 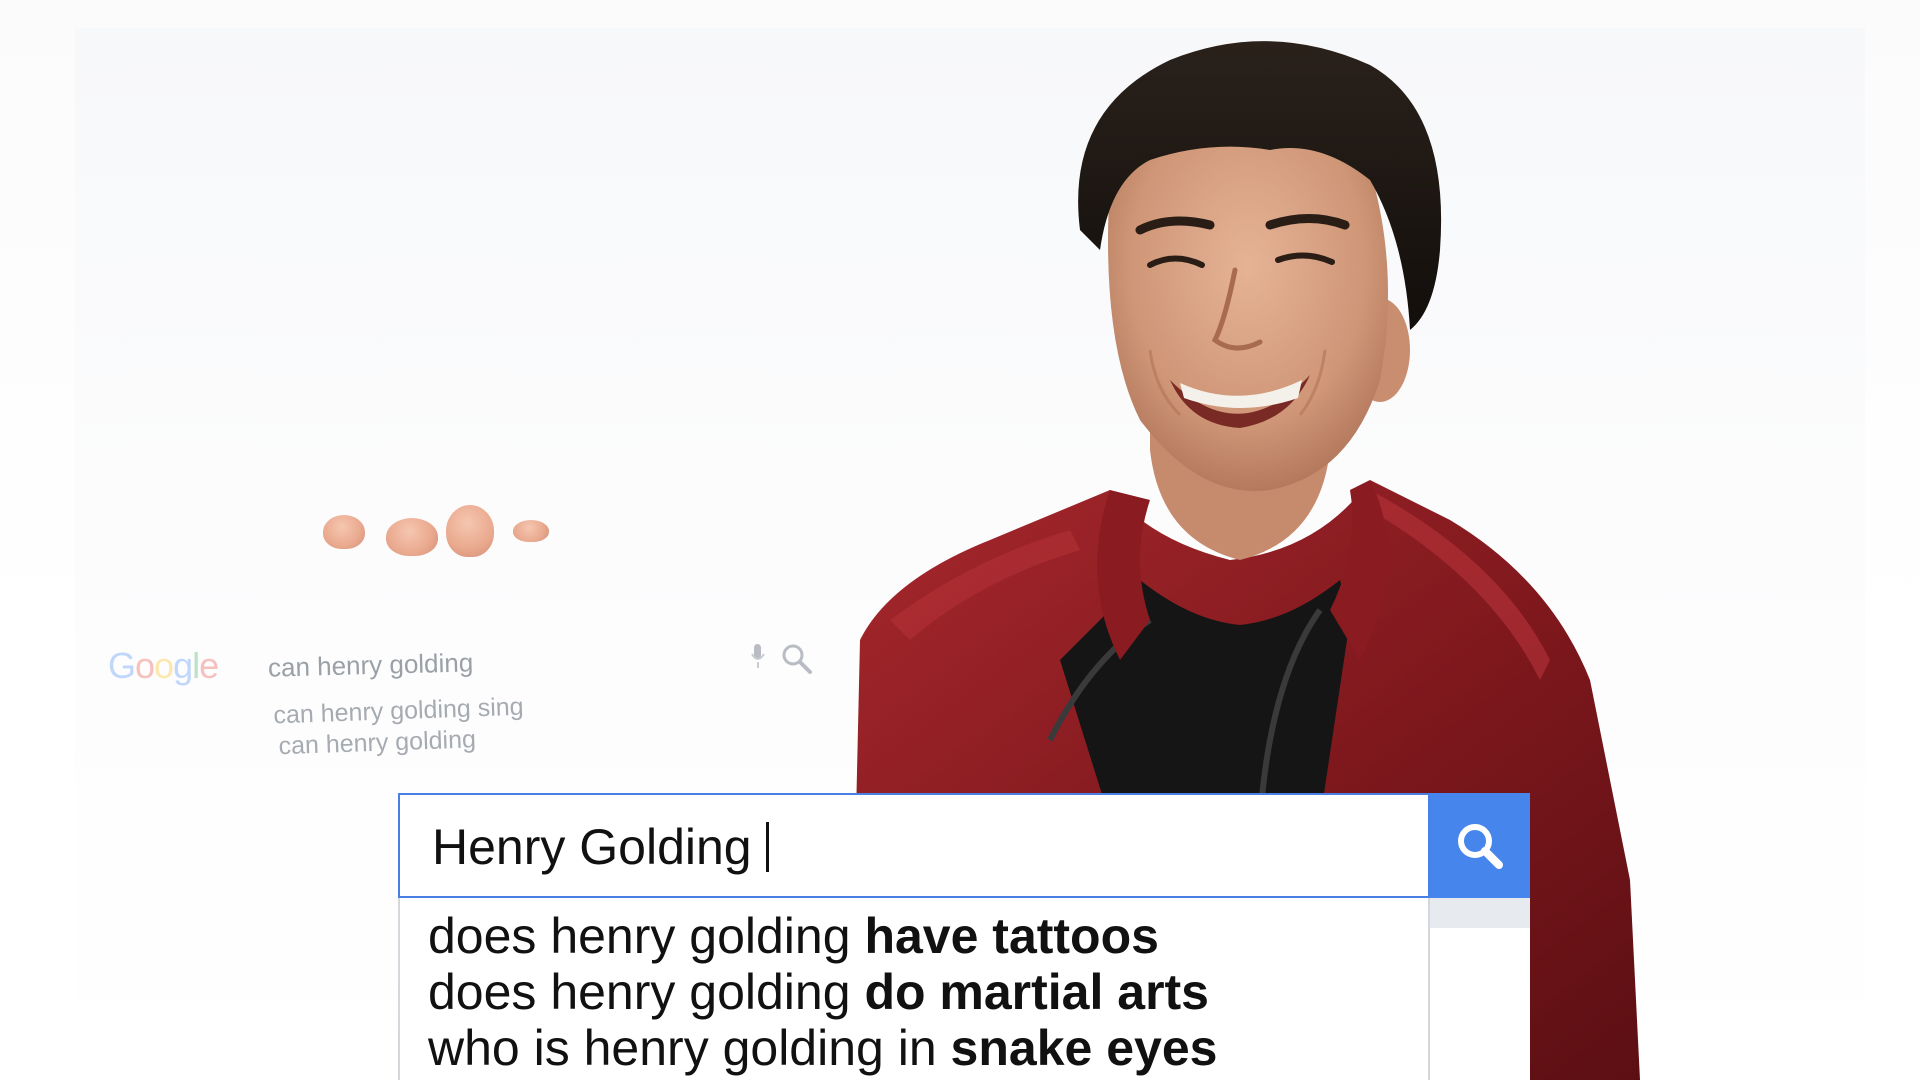 I want to click on google-logo: Google, so click(x=163, y=666).